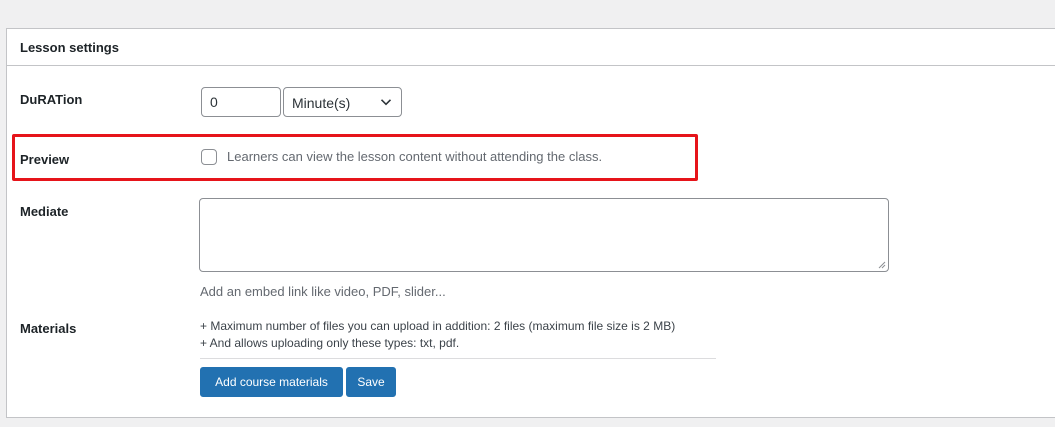  What do you see at coordinates (458, 358) in the screenshot?
I see `materials-divider` at bounding box center [458, 358].